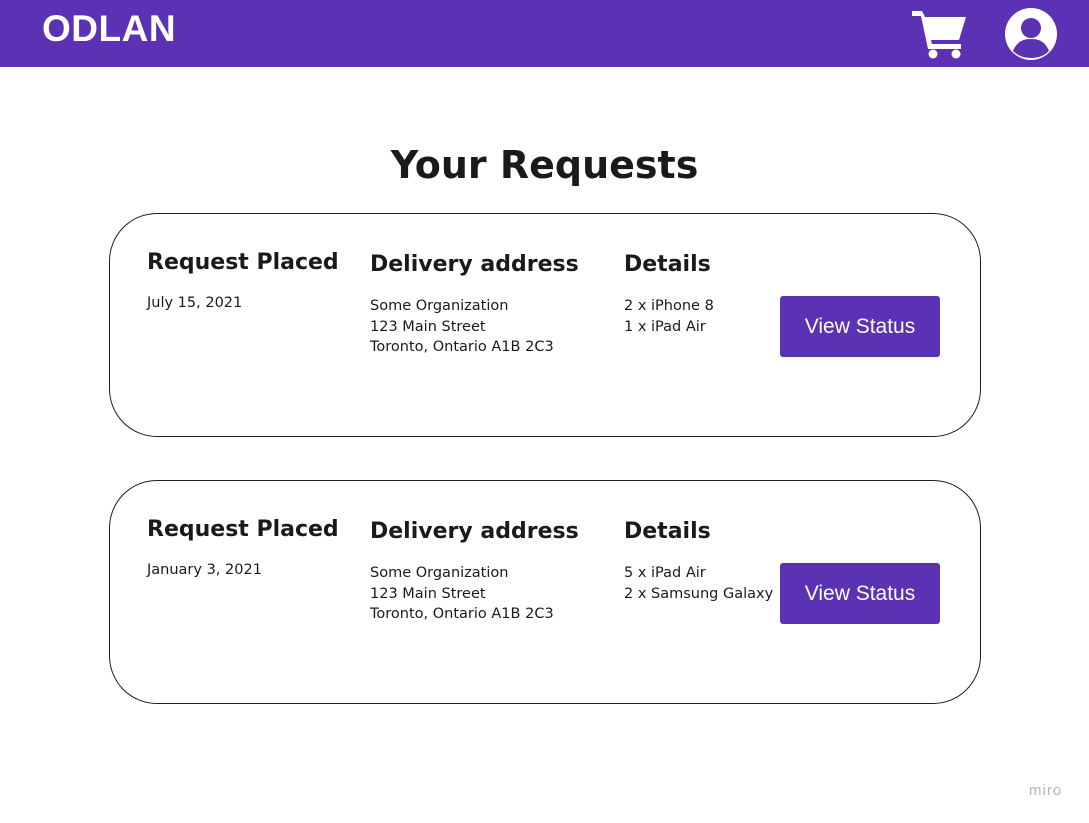 The image size is (1089, 823). I want to click on cart-button, so click(940, 34).